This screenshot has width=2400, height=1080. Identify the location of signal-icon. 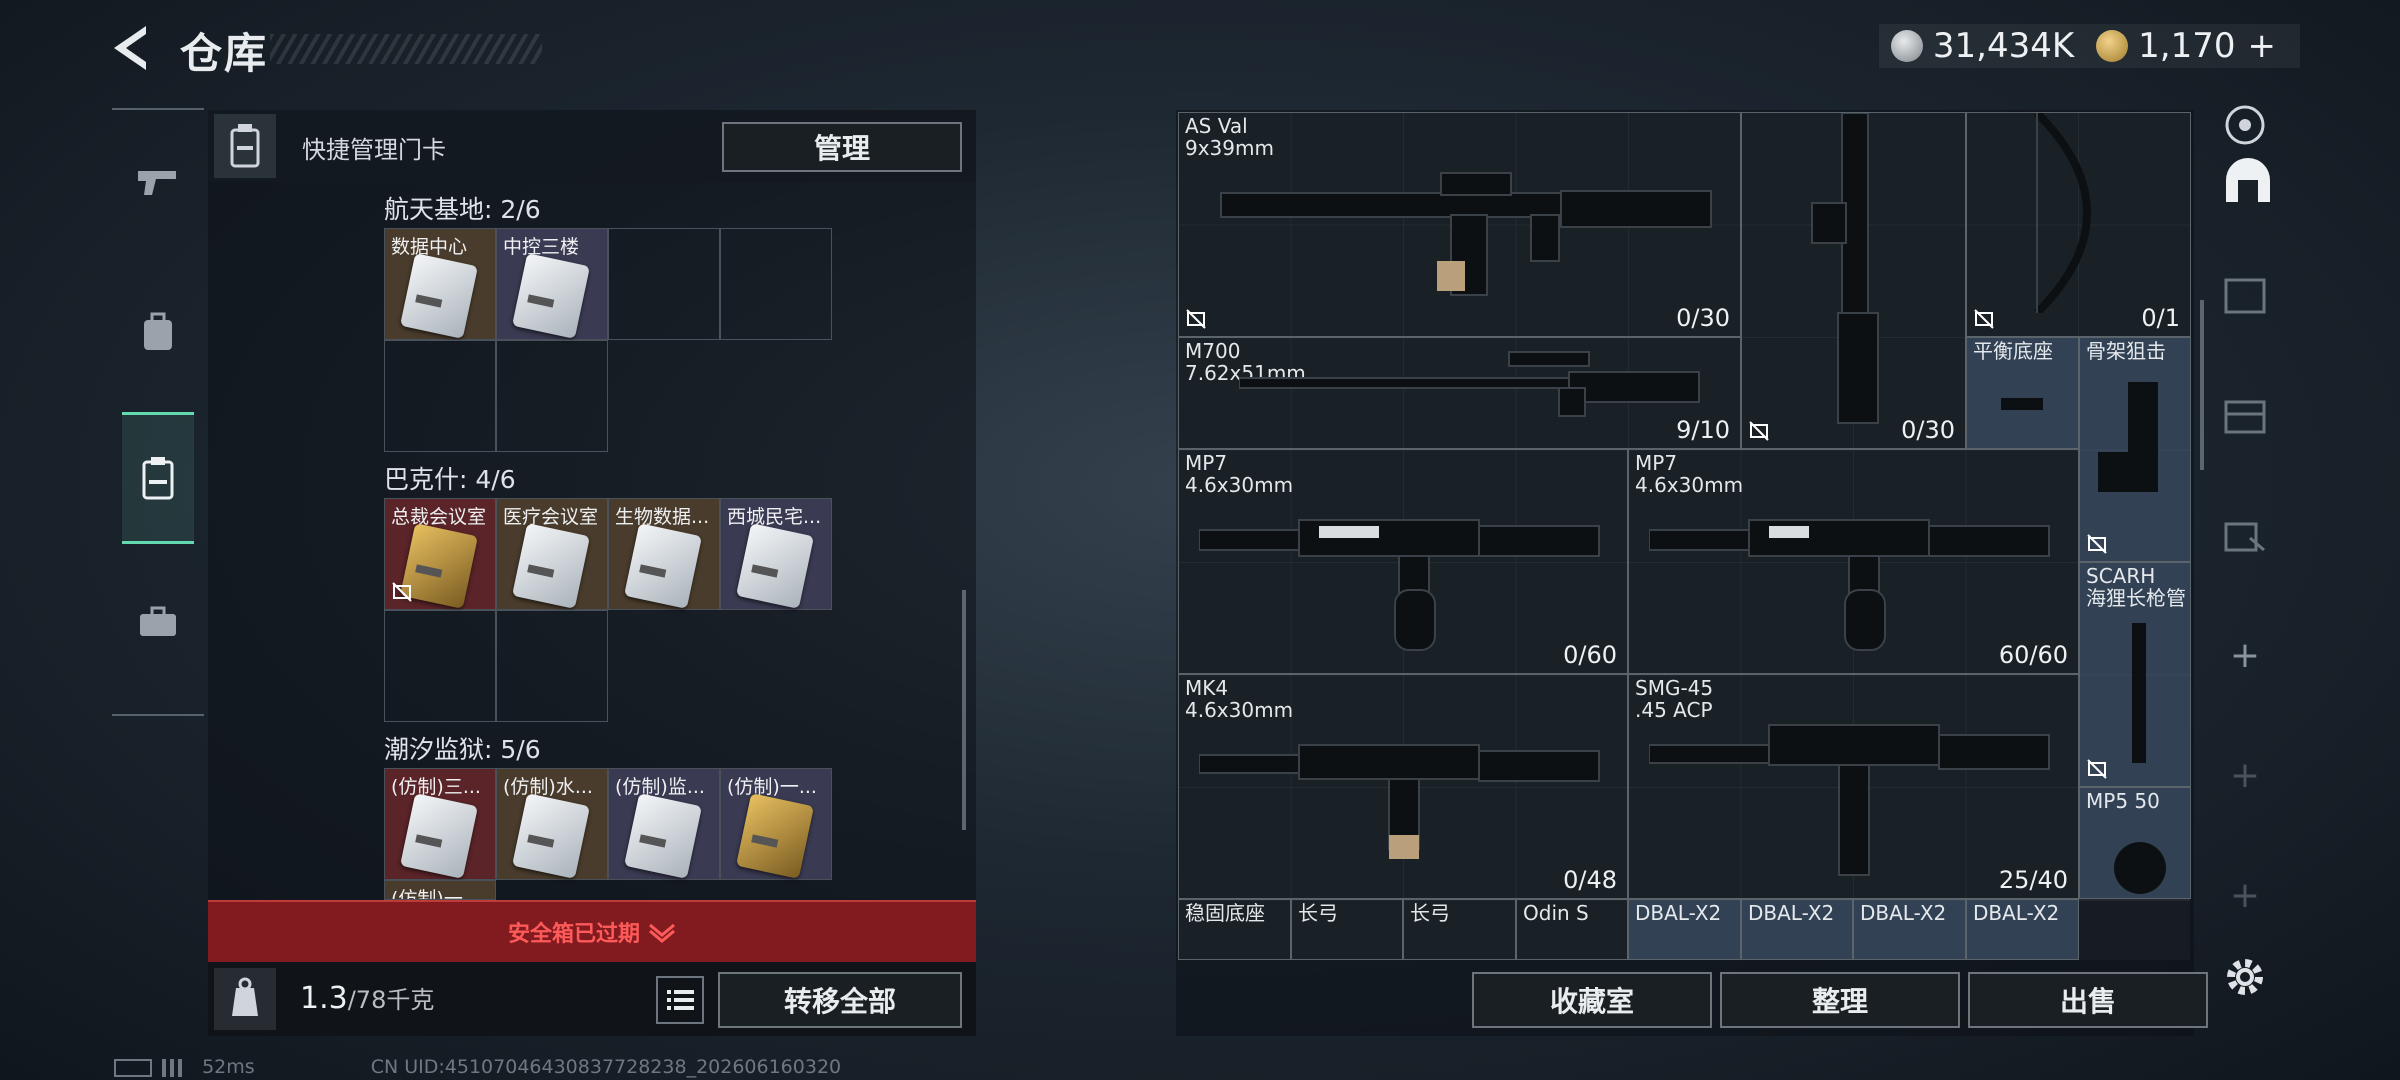
(177, 1067).